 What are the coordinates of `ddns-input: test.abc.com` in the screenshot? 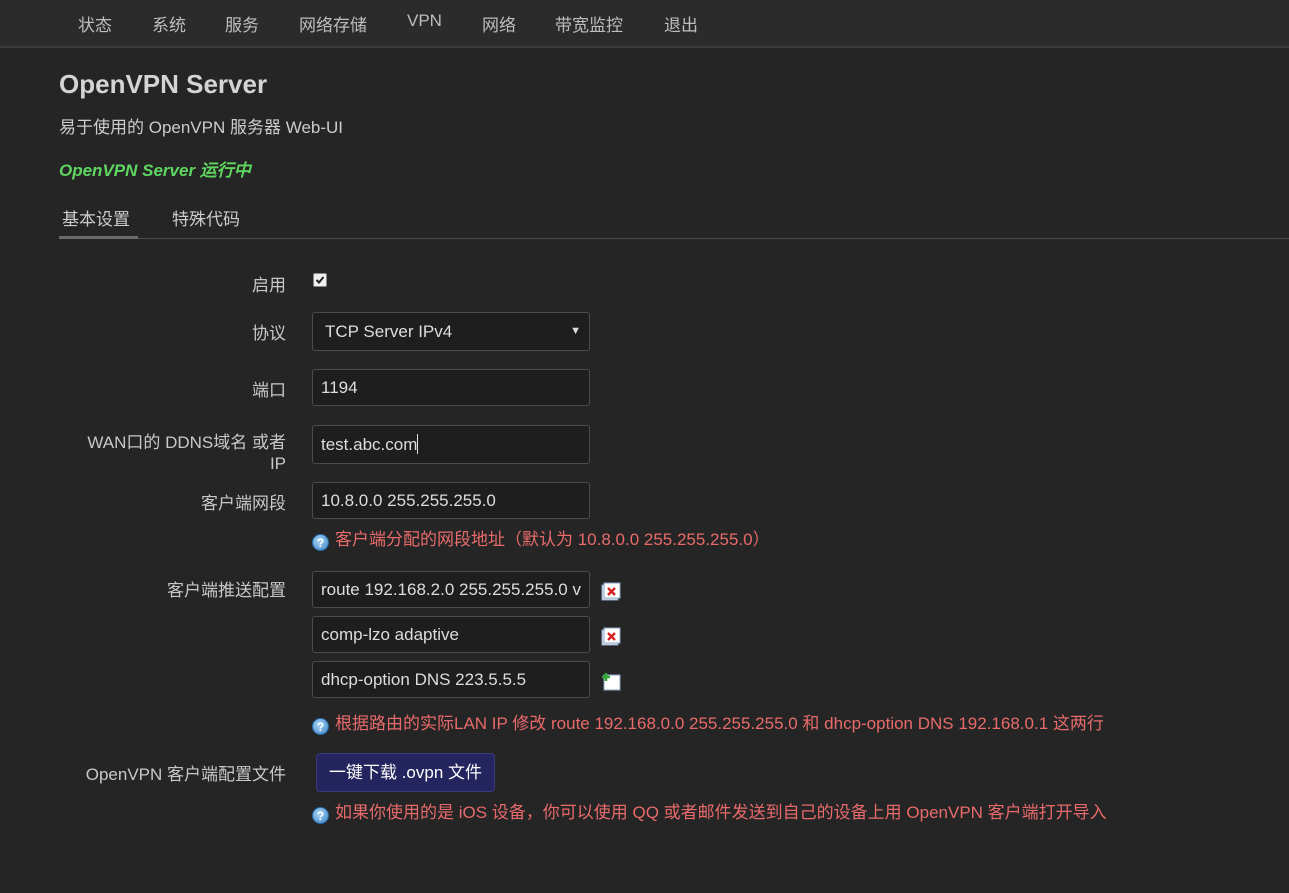 It's located at (451, 444).